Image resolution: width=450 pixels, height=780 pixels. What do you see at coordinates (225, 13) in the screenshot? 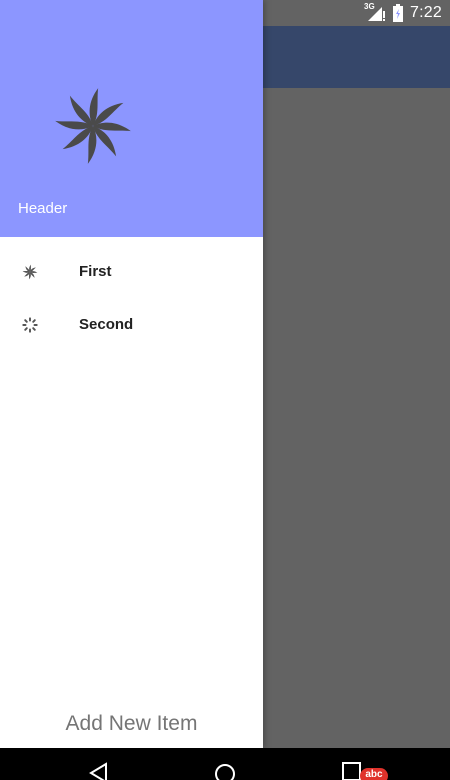
I see `status-bar: 3G 7:22` at bounding box center [225, 13].